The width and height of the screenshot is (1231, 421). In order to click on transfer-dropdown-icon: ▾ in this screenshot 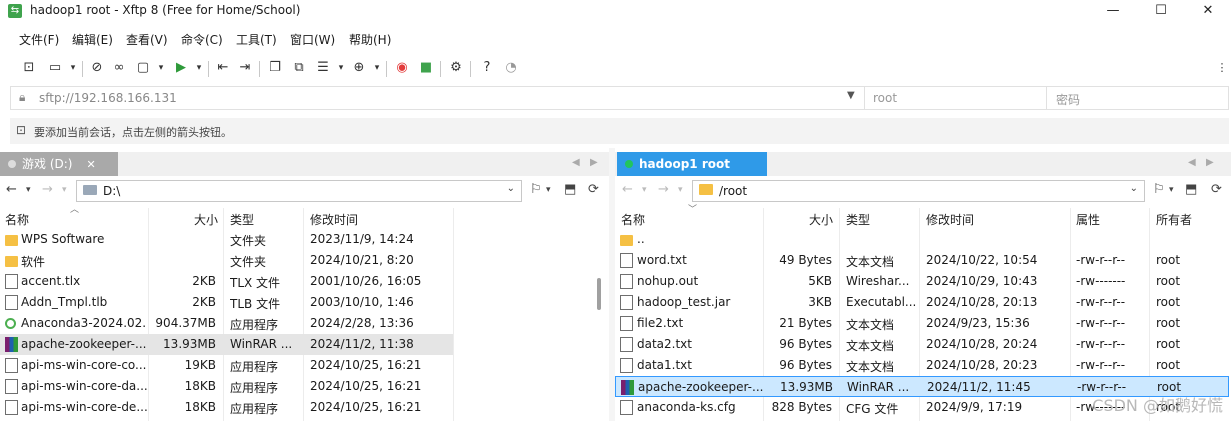, I will do `click(199, 68)`.